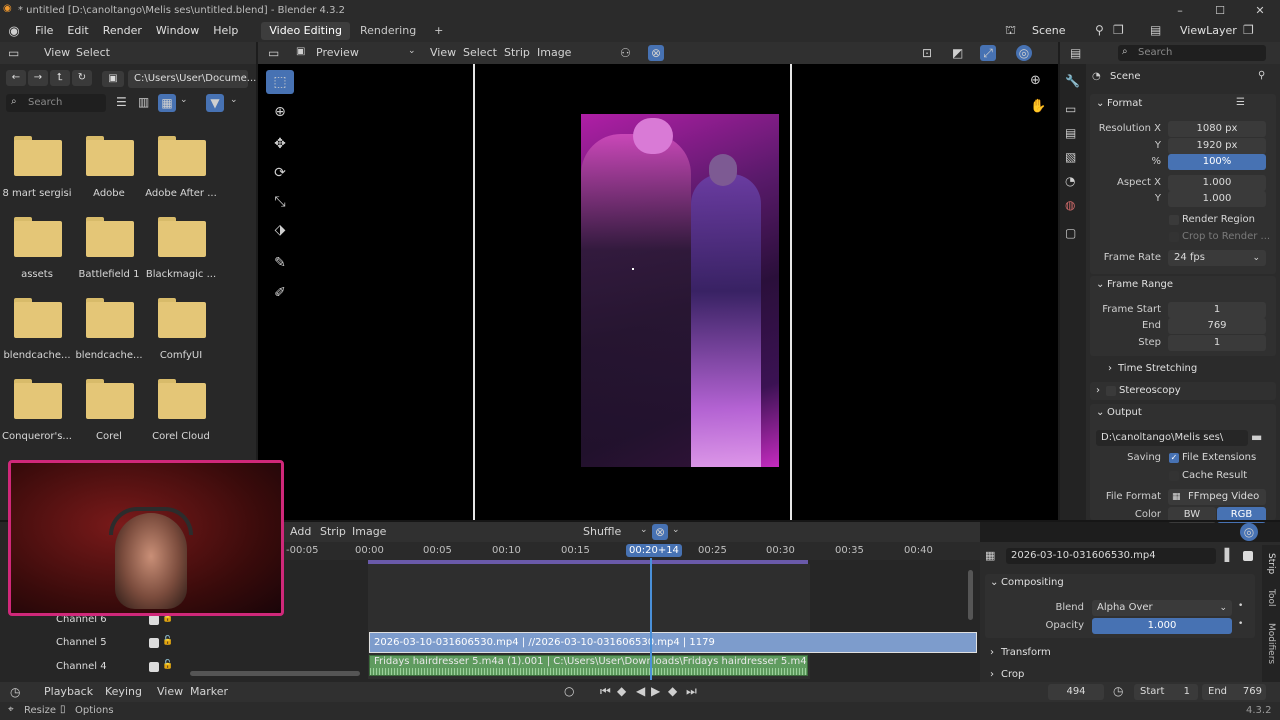 The image size is (1280, 720). Describe the element at coordinates (1174, 220) in the screenshot. I see `render-region-checkbox` at that location.